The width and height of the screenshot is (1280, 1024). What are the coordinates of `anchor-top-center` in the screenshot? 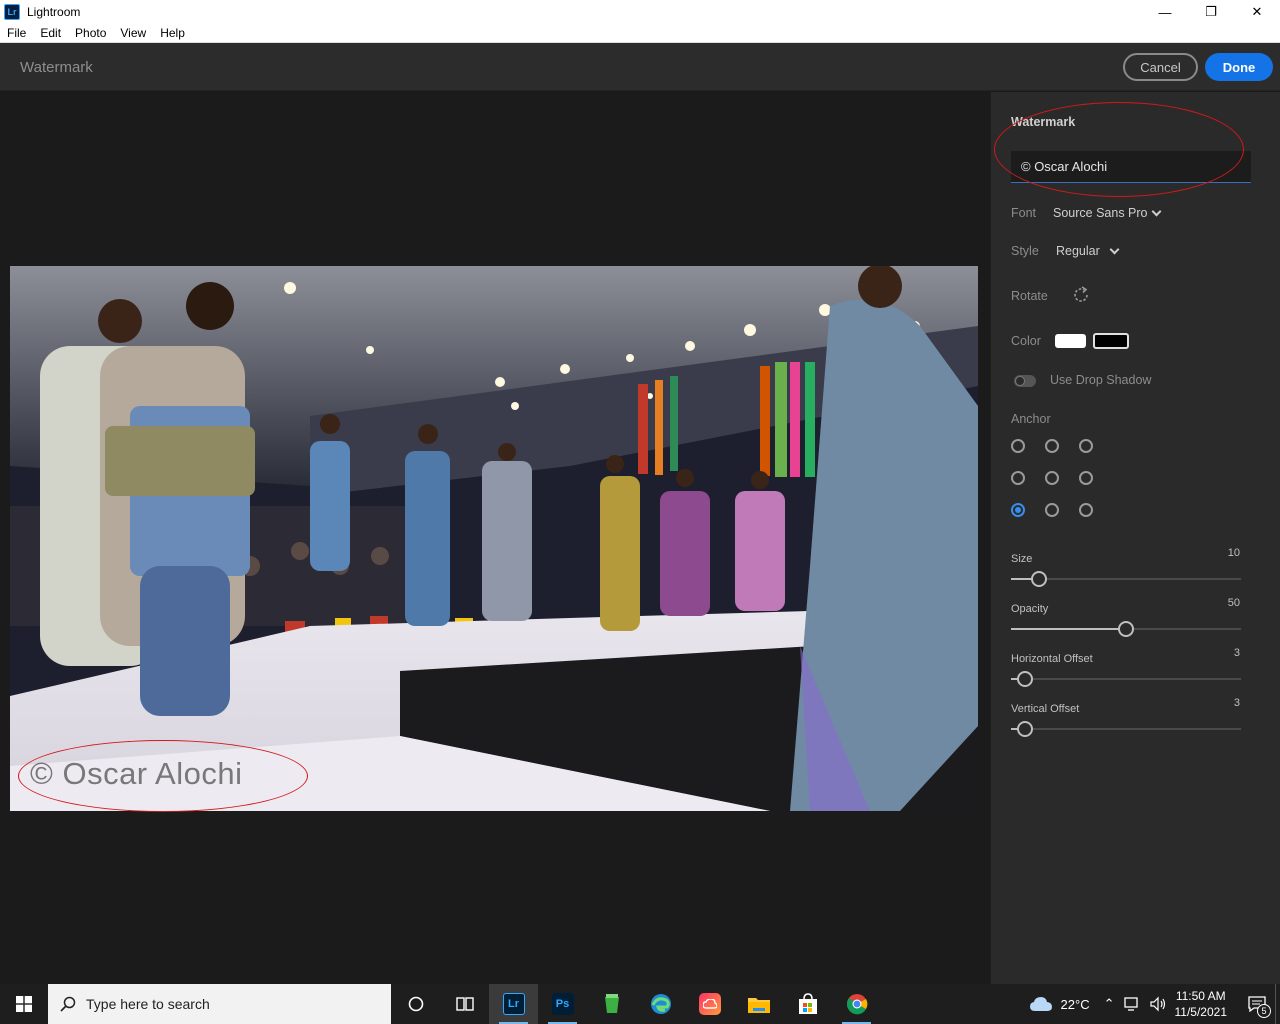 It's located at (1052, 446).